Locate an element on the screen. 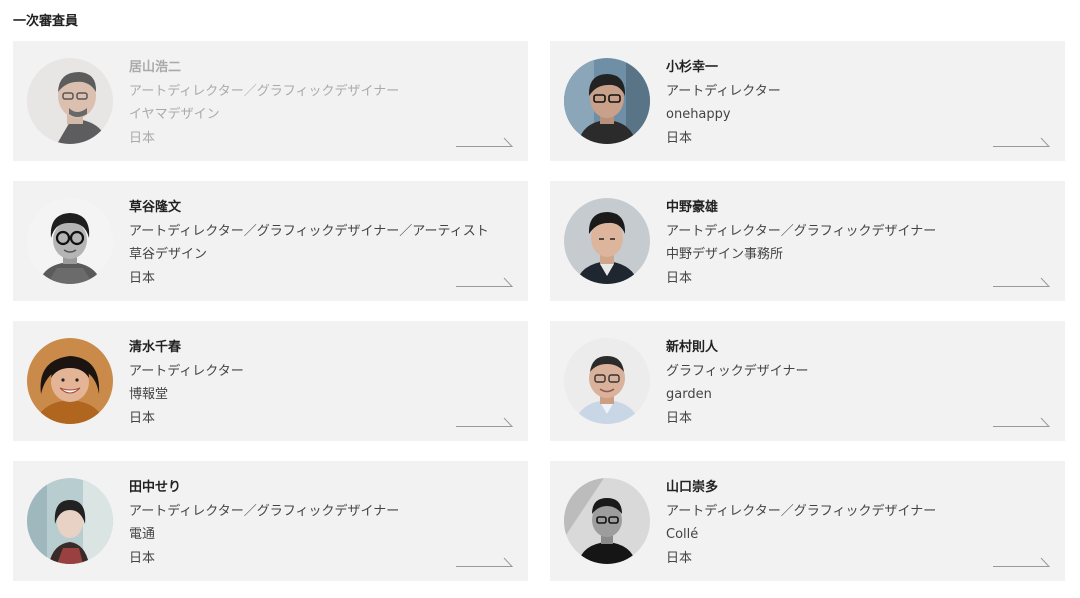 This screenshot has height=598, width=1080. juror-company: Collé is located at coordinates (682, 534).